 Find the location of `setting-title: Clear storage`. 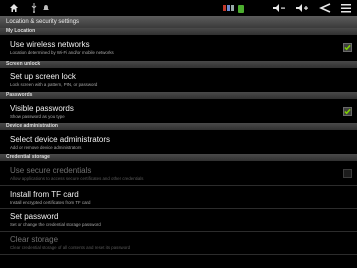

setting-title: Clear storage is located at coordinates (34, 239).